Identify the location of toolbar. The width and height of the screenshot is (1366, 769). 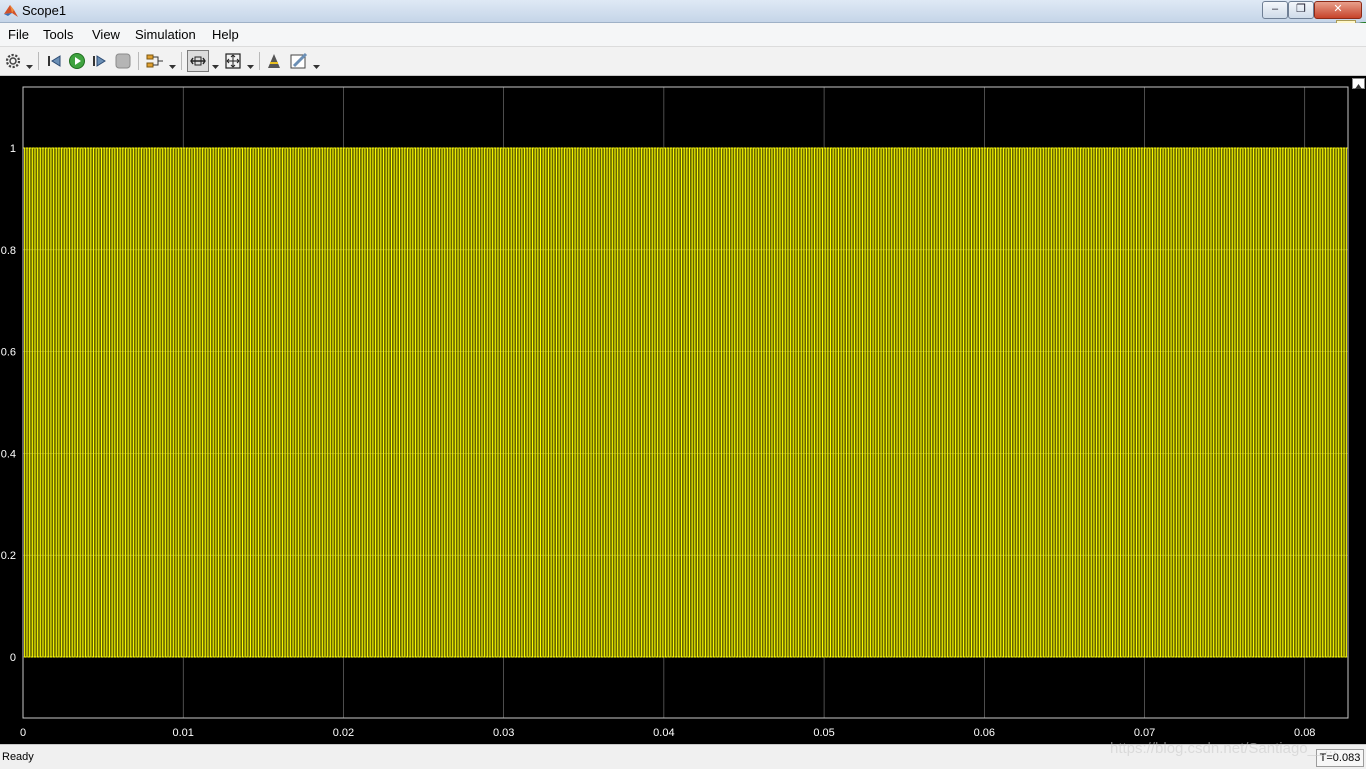
(683, 61).